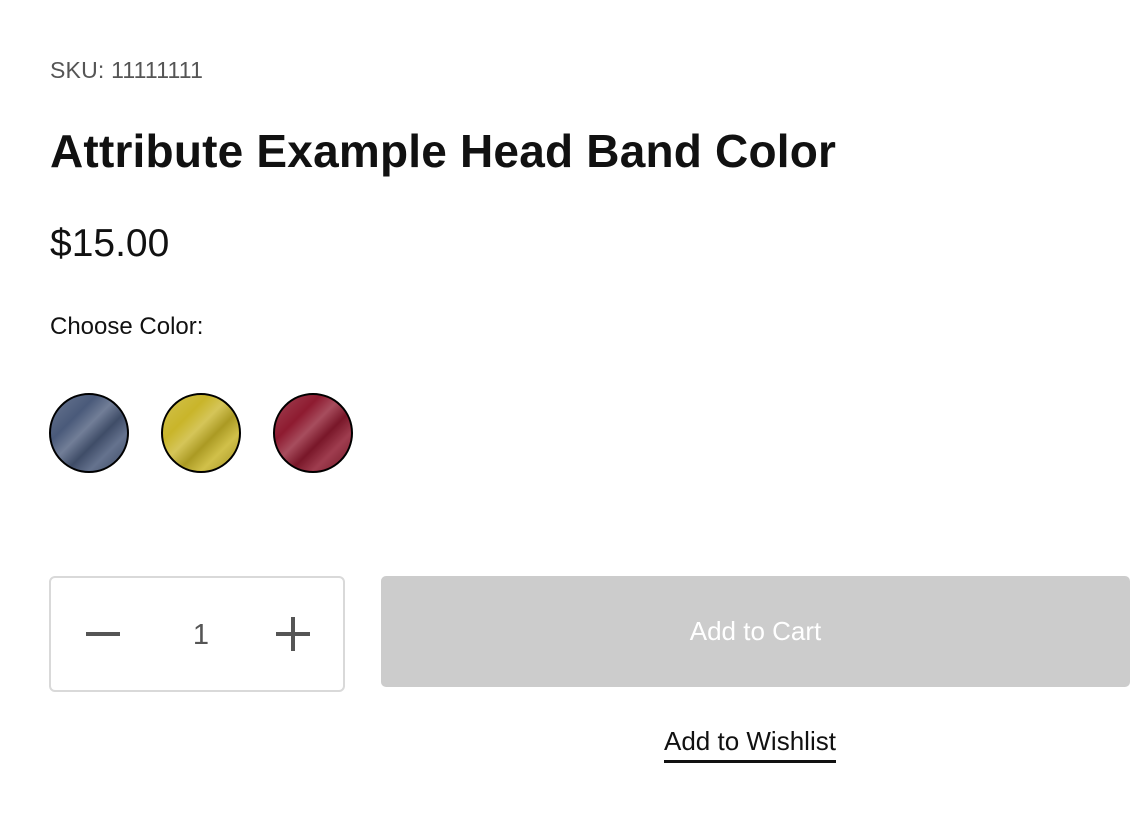  Describe the element at coordinates (127, 70) in the screenshot. I see `product-sku: SKU: 11111111` at that location.